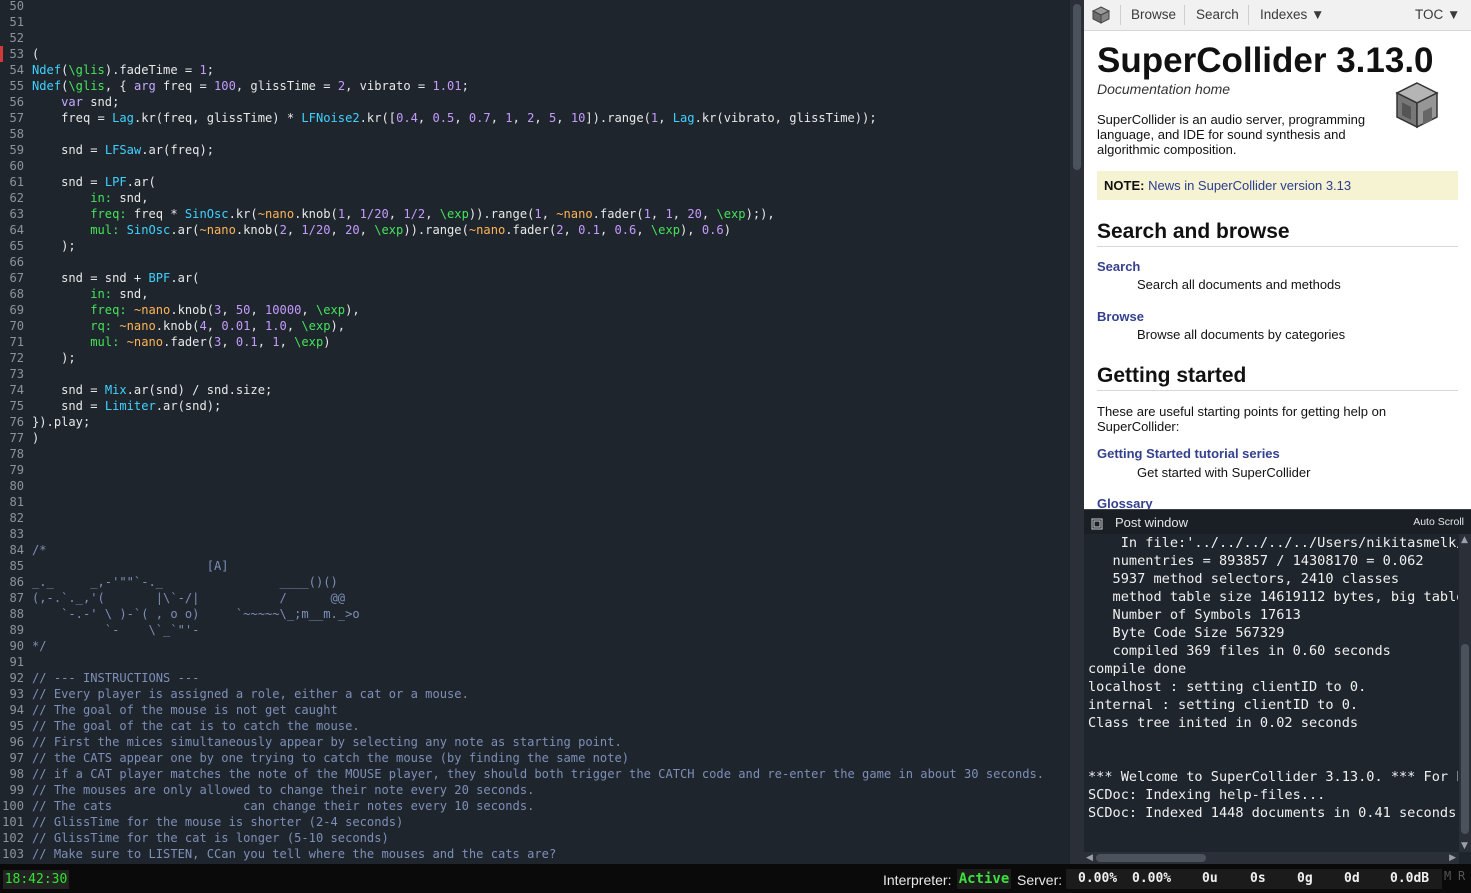  What do you see at coordinates (1465, 739) in the screenshot?
I see `post-vscroll-thumb` at bounding box center [1465, 739].